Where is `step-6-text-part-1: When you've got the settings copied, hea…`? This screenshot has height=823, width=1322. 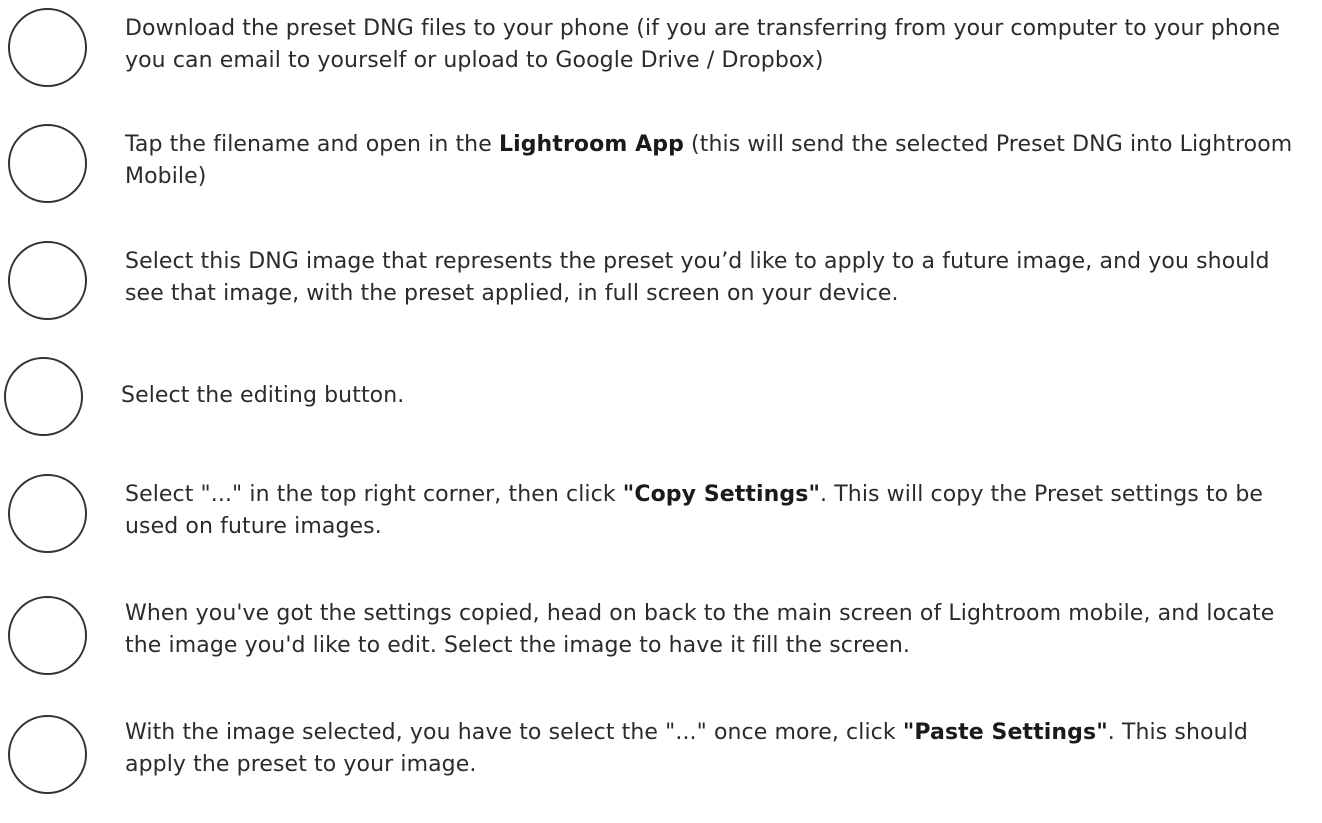
step-6-text-part-1: When you've got the settings copied, hea… is located at coordinates (700, 629).